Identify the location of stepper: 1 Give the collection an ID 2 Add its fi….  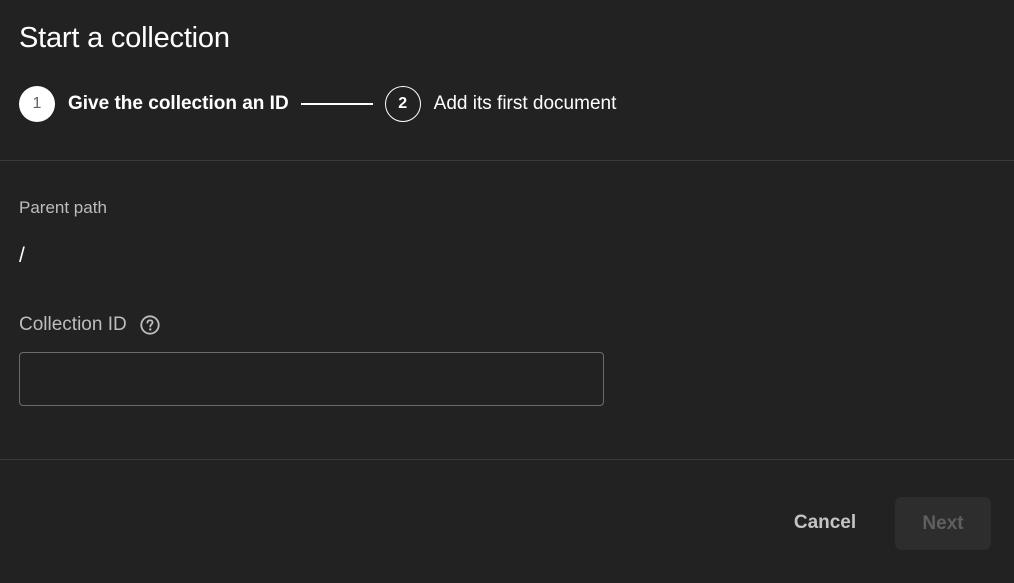
(317, 104).